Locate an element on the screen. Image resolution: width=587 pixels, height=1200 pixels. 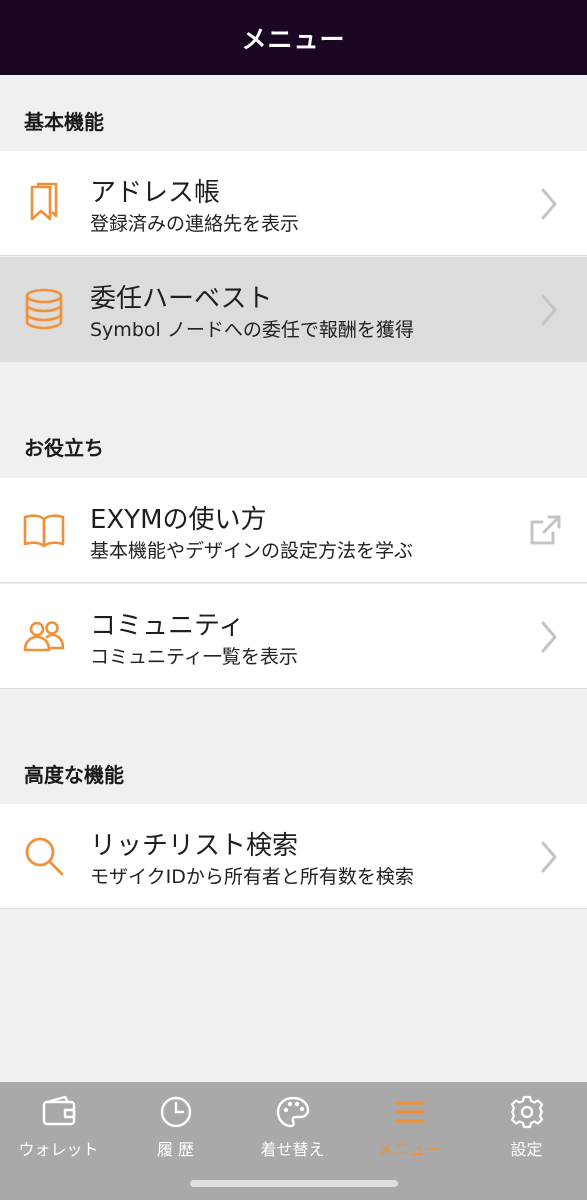
item-subtitle: コミュニティ一覧を表示 is located at coordinates (194, 657).